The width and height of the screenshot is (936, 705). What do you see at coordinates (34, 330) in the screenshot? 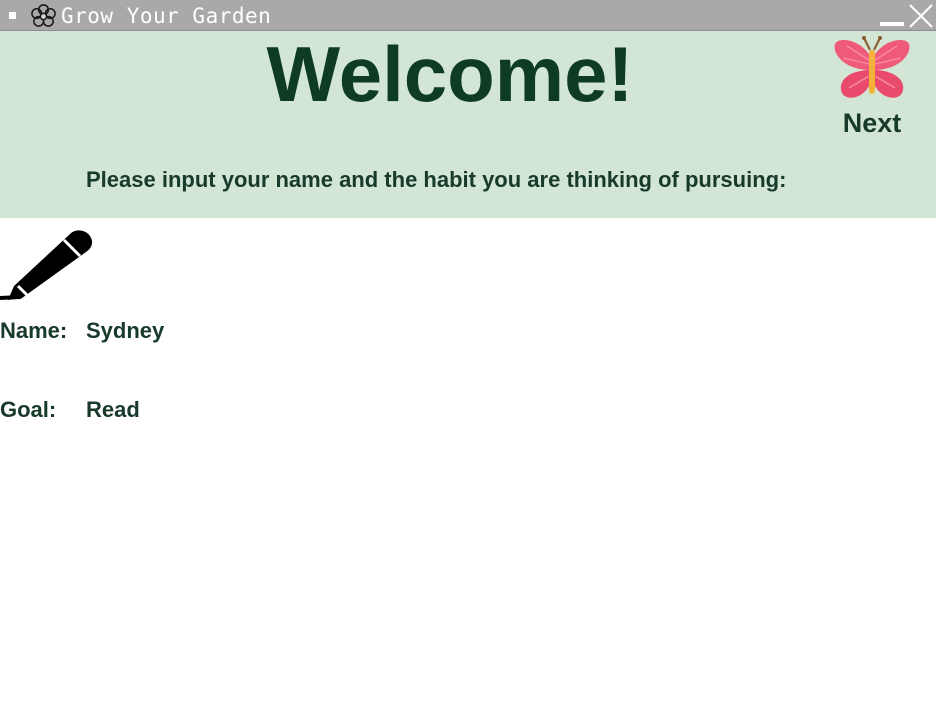
I see `name-label: Name:` at bounding box center [34, 330].